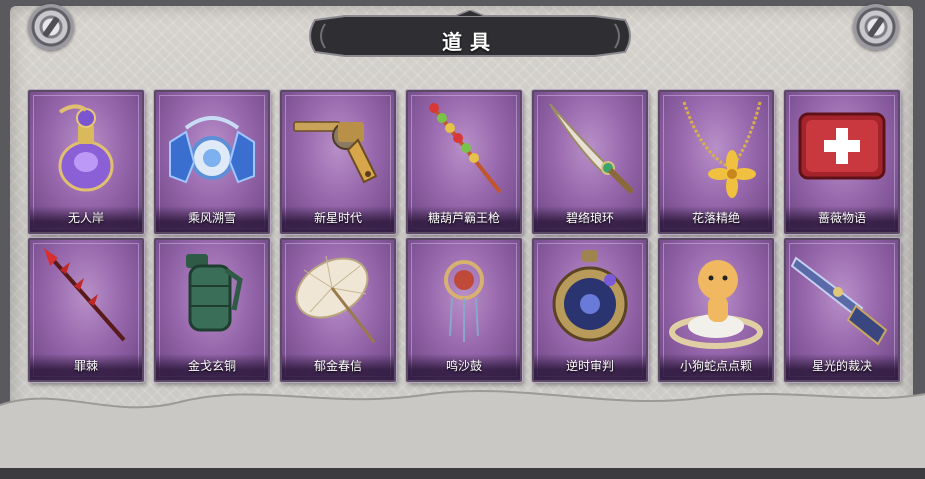 The image size is (925, 479). I want to click on paper-umbrella-icon, so click(335, 299).